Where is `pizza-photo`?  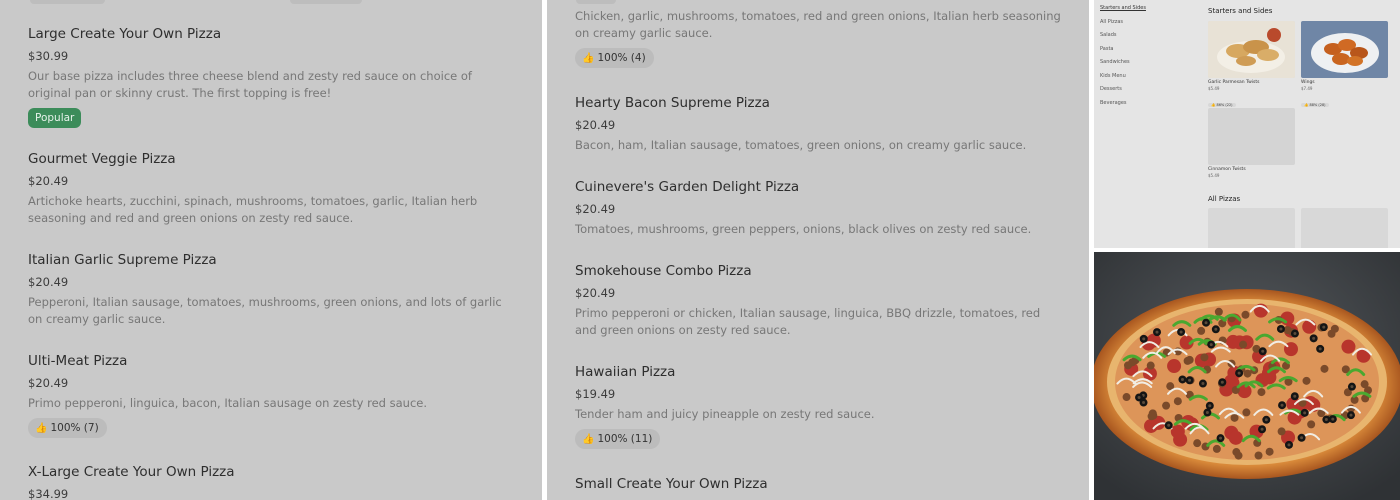 pizza-photo is located at coordinates (1247, 376).